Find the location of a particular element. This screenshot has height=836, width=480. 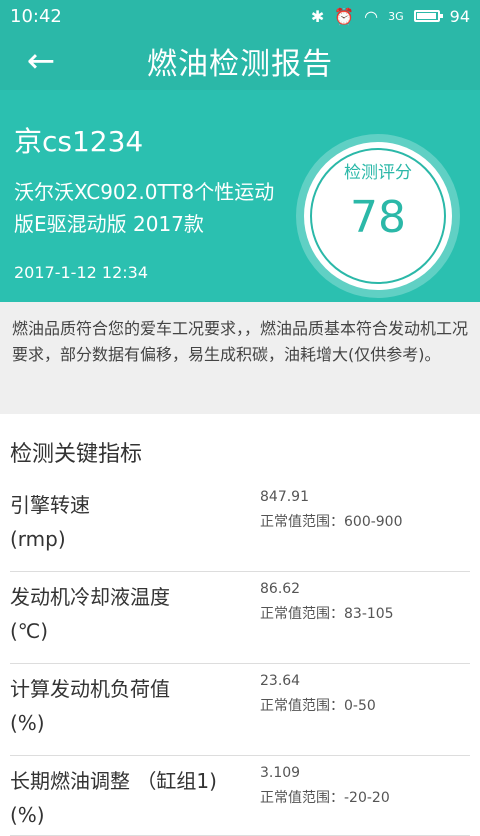

metric-name: 引擎转速 is located at coordinates (50, 505).